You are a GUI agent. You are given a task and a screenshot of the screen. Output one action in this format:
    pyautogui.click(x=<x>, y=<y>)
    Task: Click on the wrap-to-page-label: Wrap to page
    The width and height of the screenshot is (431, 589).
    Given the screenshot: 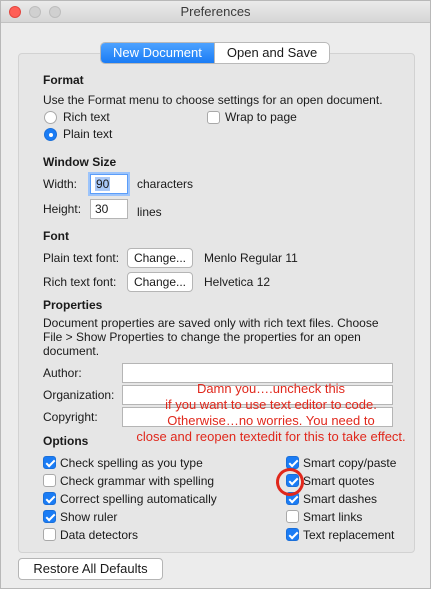 What is the action you would take?
    pyautogui.click(x=261, y=117)
    